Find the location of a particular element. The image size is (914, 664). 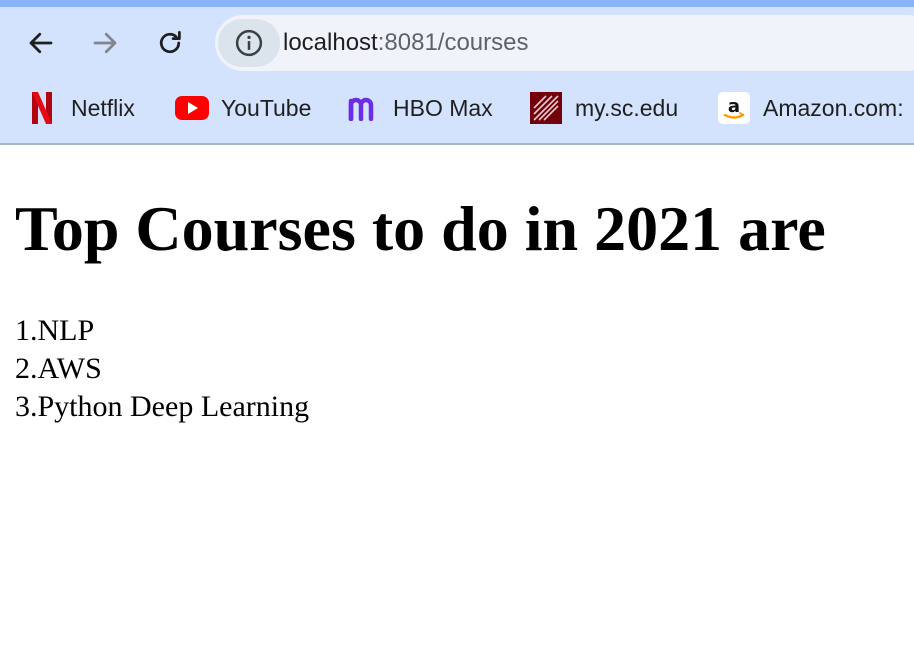

bookmark-label: Netflix is located at coordinates (103, 107).